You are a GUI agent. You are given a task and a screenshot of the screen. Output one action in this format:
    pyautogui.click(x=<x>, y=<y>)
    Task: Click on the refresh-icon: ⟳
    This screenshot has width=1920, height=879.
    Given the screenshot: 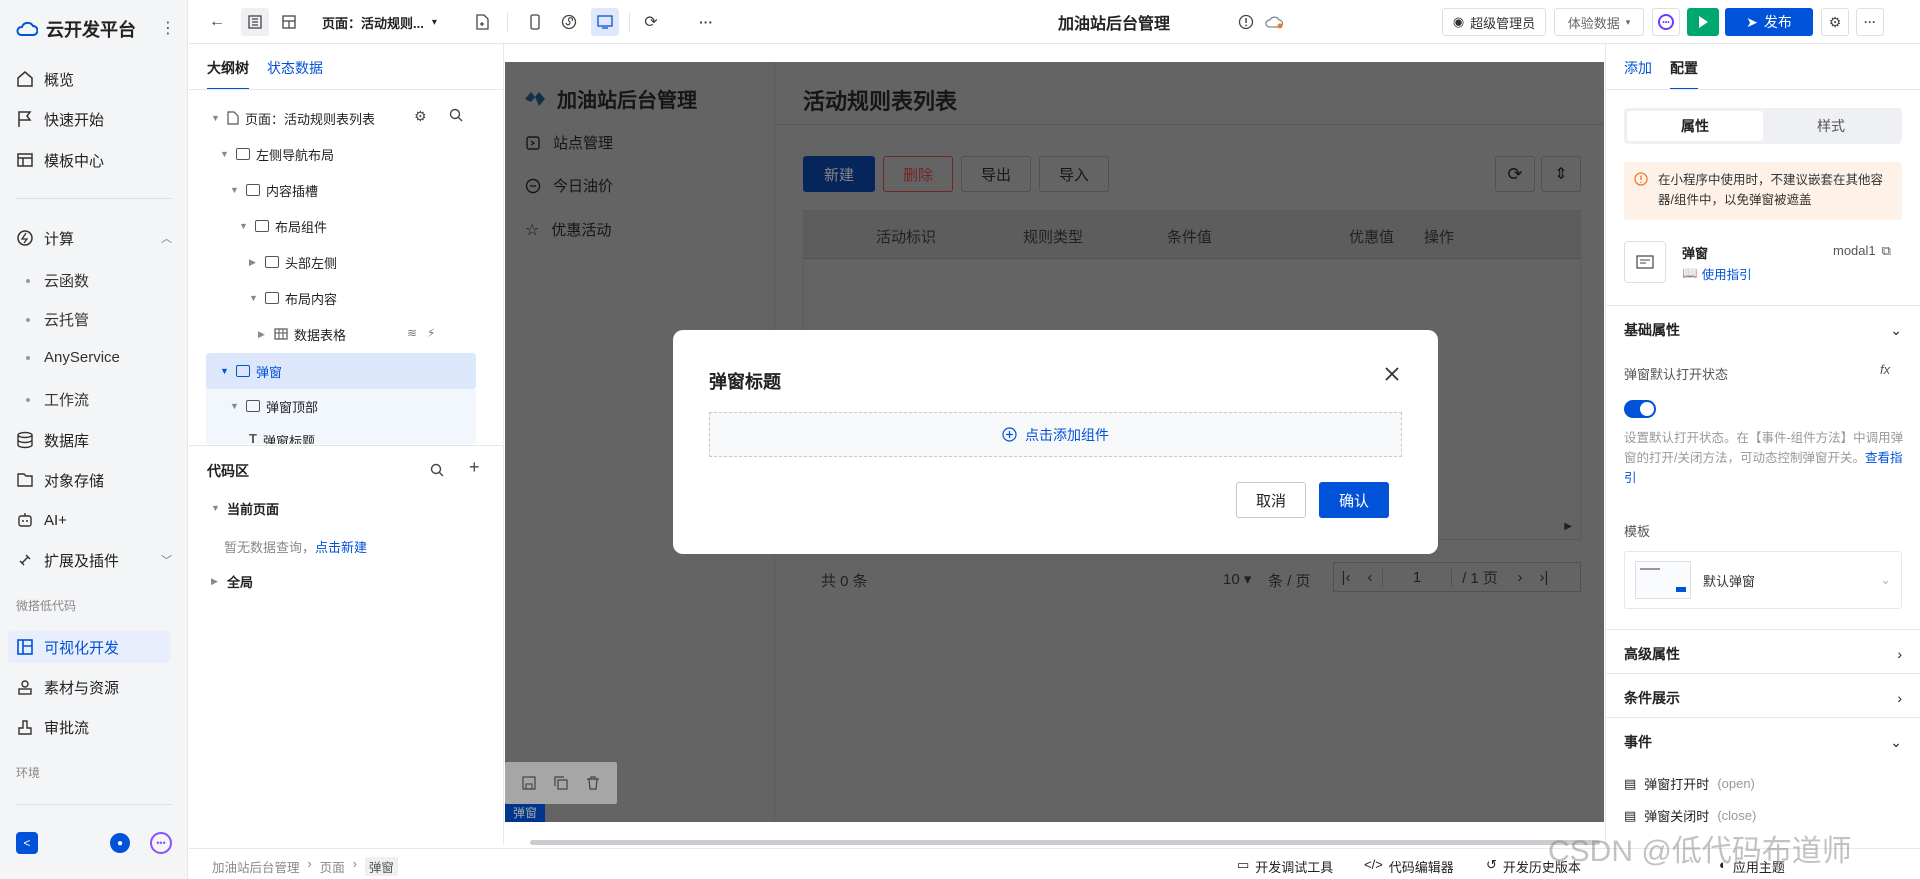 What is the action you would take?
    pyautogui.click(x=651, y=22)
    